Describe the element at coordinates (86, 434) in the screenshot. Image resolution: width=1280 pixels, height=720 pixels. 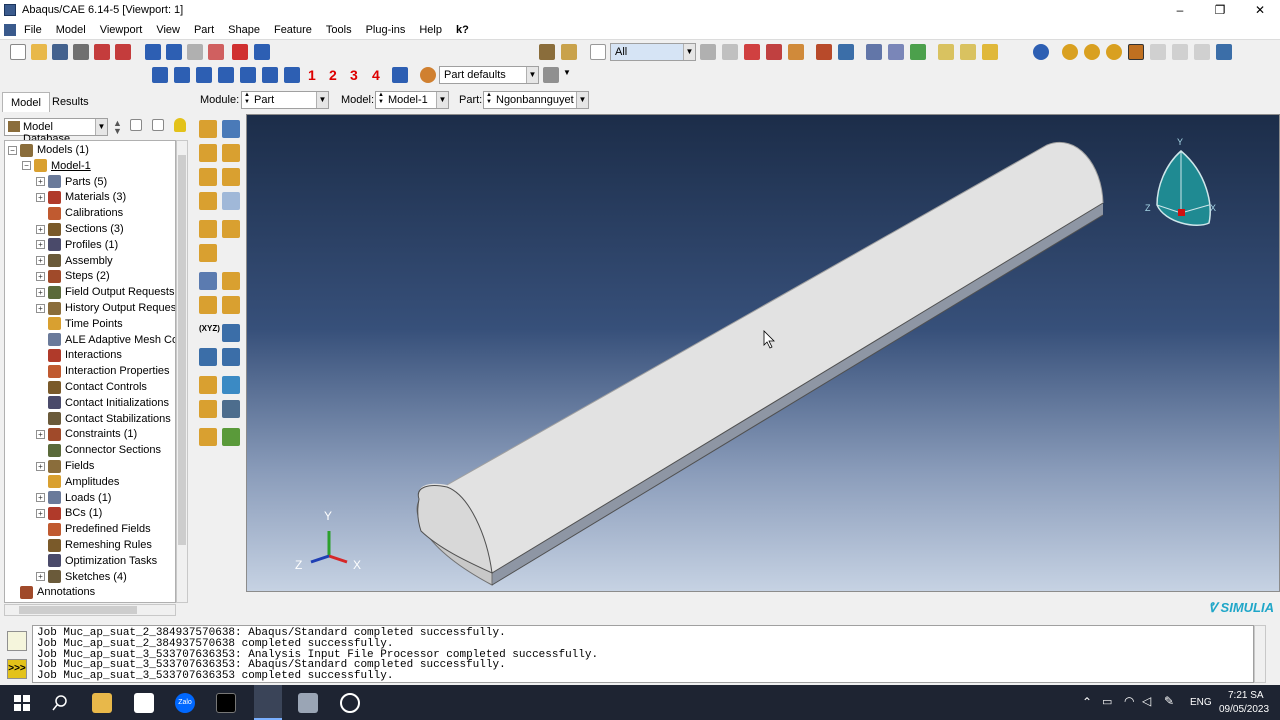
I see `tree-item: + Constraints (1)` at that location.